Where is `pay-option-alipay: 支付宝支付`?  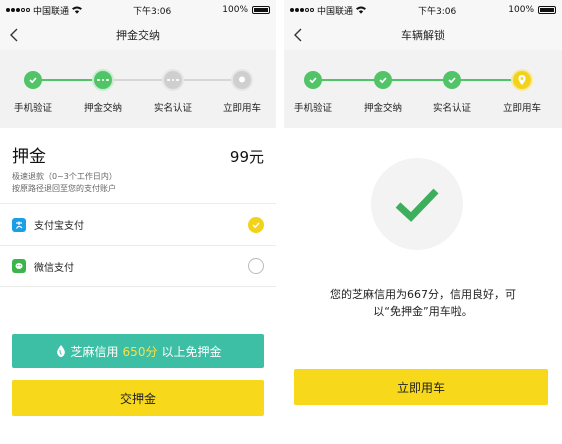
pay-option-alipay: 支付宝支付 is located at coordinates (138, 224).